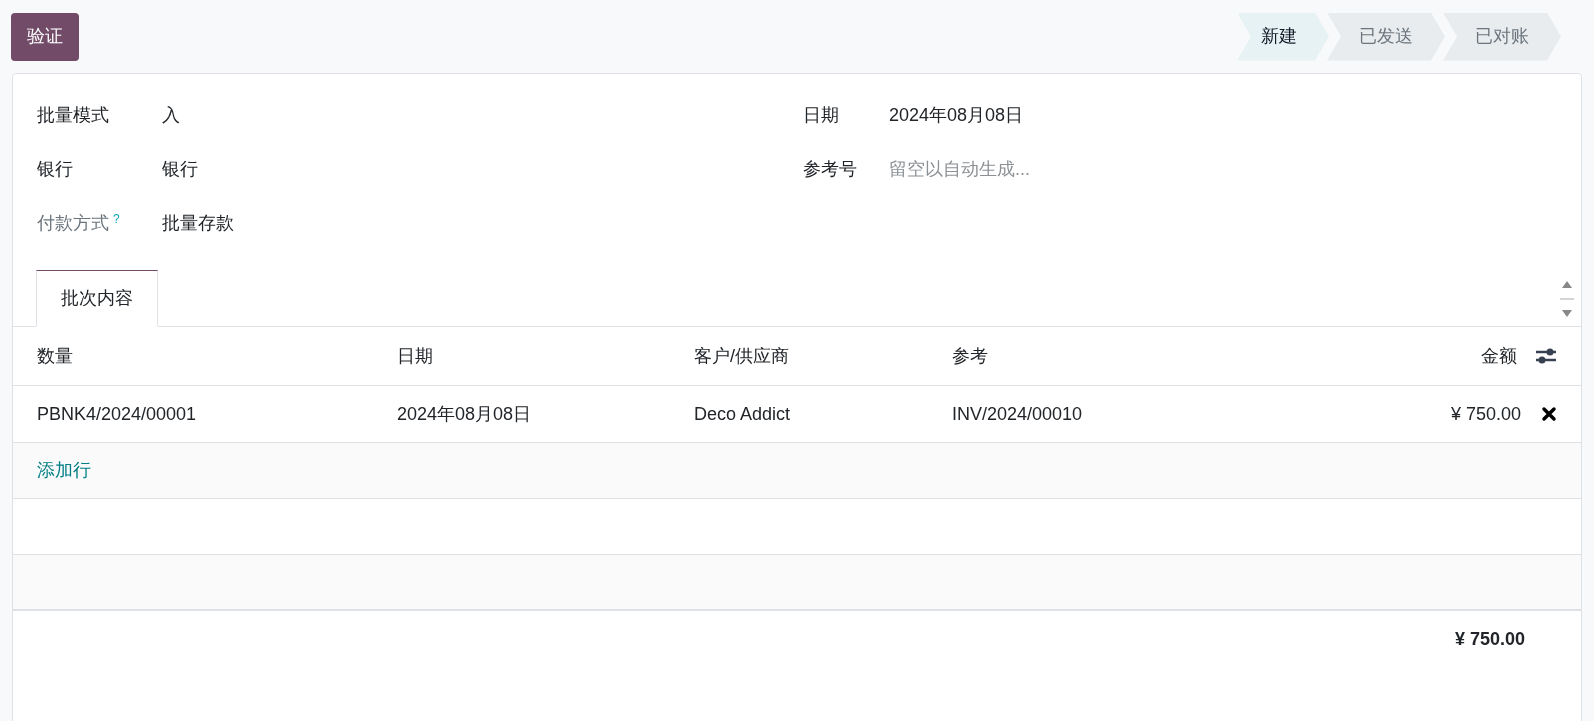 Image resolution: width=1594 pixels, height=721 pixels. What do you see at coordinates (73, 115) in the screenshot?
I see `field-label: 批量模式` at bounding box center [73, 115].